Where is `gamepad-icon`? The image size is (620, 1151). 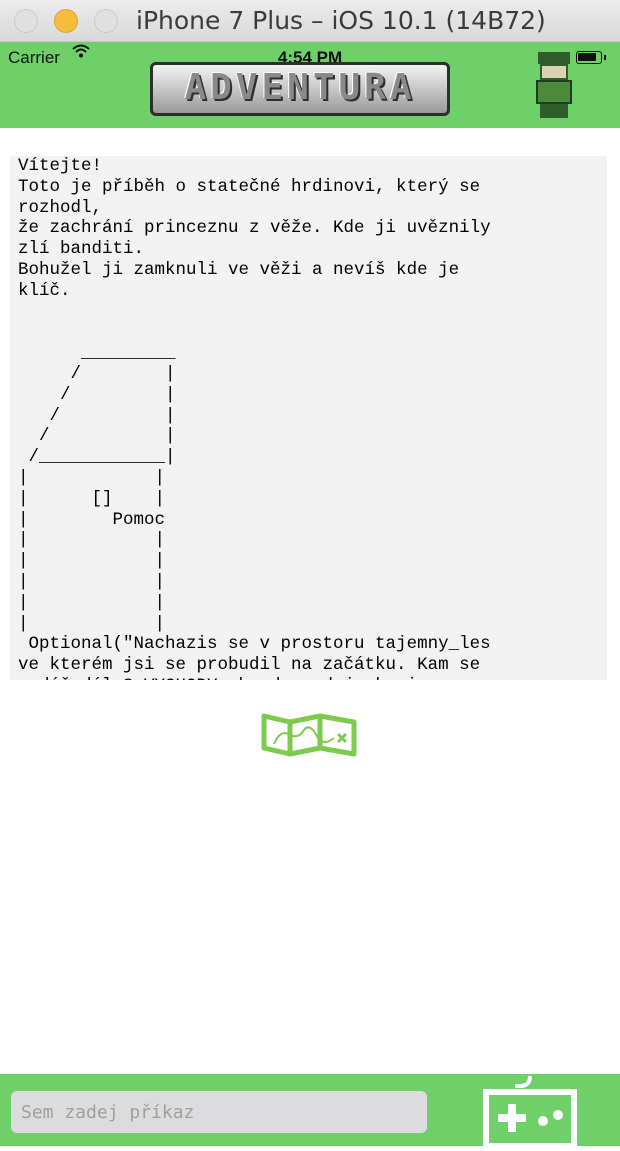
gamepad-icon is located at coordinates (530, 1112).